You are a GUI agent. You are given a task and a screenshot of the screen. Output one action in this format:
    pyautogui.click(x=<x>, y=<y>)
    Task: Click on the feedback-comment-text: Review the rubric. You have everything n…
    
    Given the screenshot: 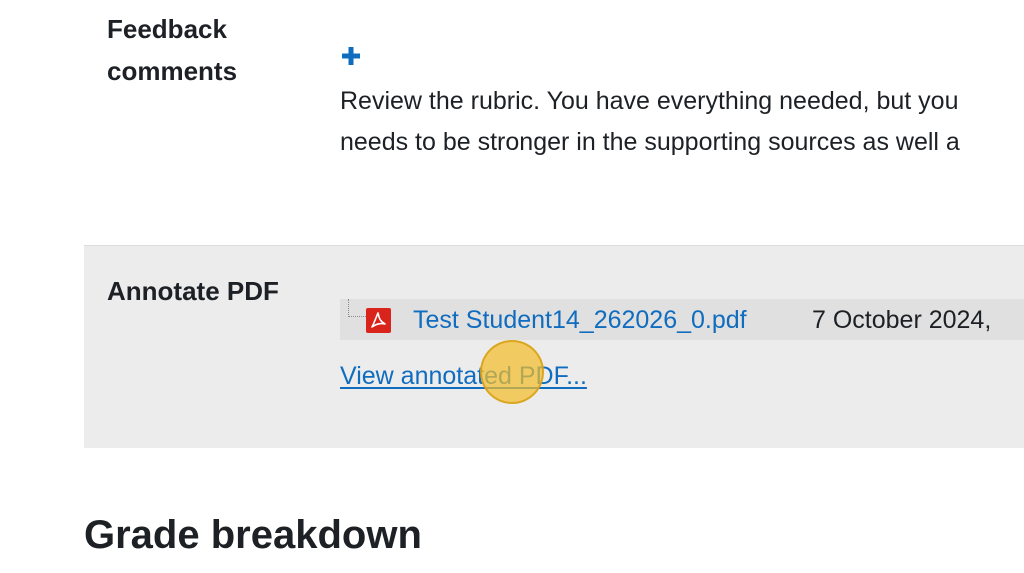 What is the action you would take?
    pyautogui.click(x=682, y=122)
    